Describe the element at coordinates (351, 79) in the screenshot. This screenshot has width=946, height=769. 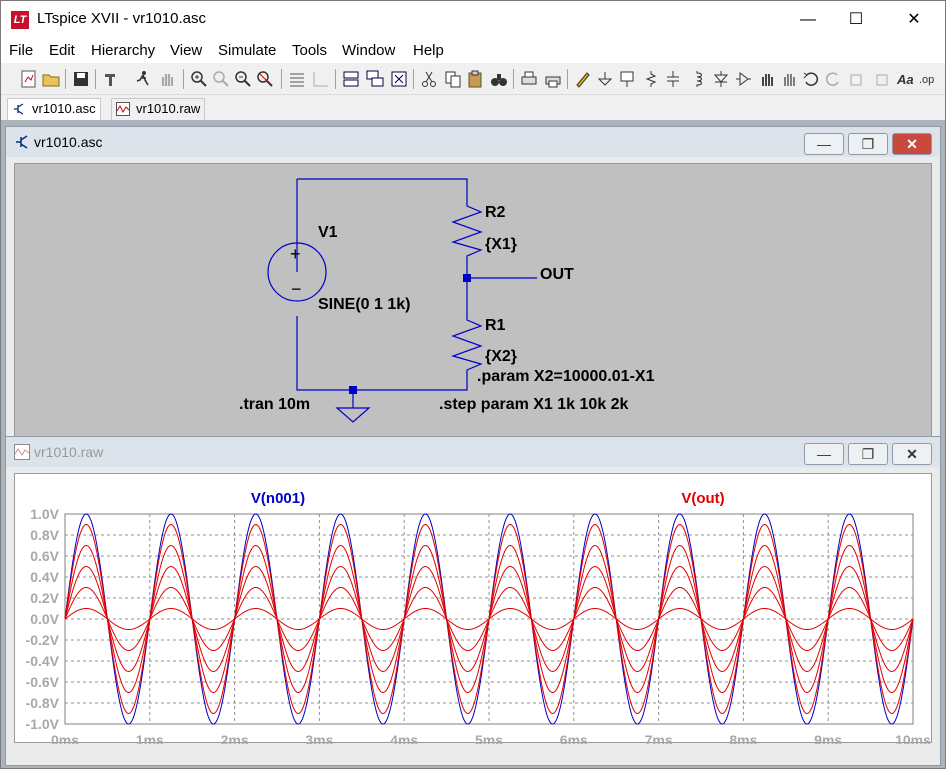
I see `tile-horizontal-icon` at that location.